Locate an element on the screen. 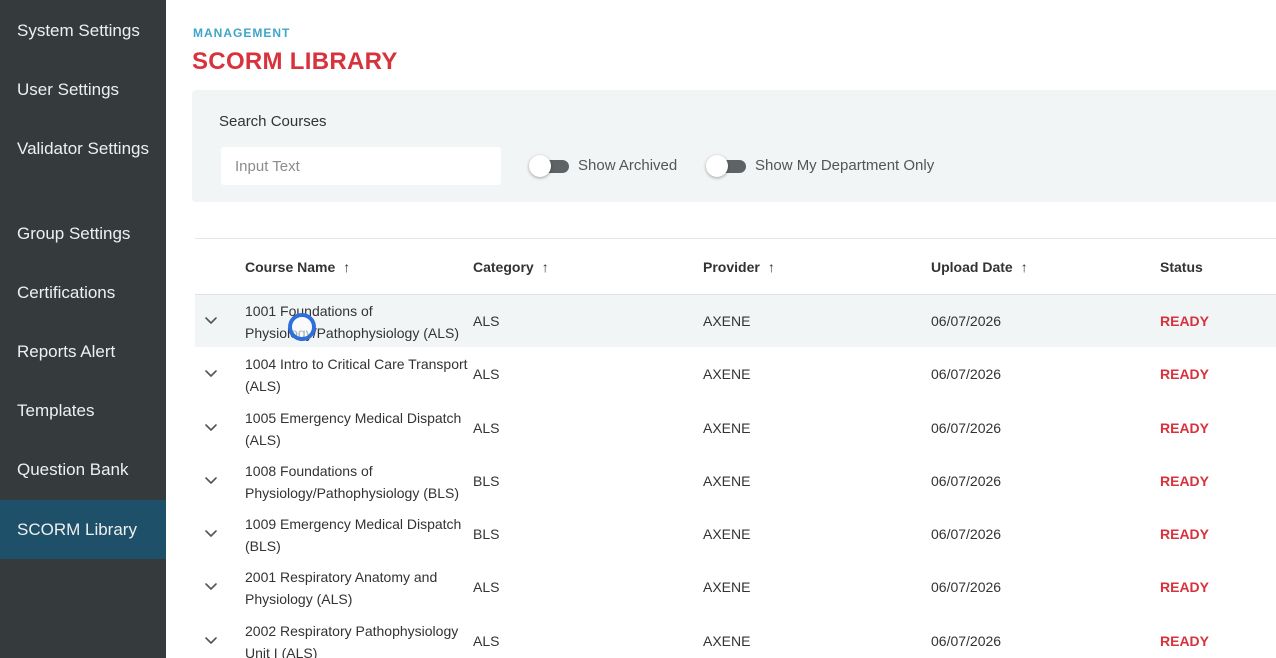 Image resolution: width=1276 pixels, height=658 pixels. search-input is located at coordinates (361, 166).